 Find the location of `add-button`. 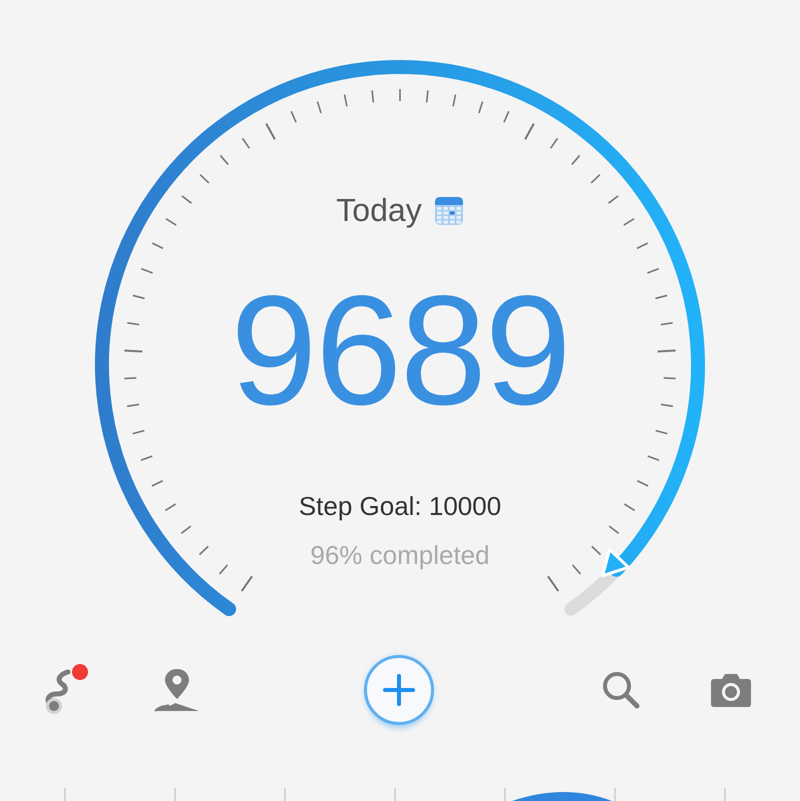

add-button is located at coordinates (399, 690).